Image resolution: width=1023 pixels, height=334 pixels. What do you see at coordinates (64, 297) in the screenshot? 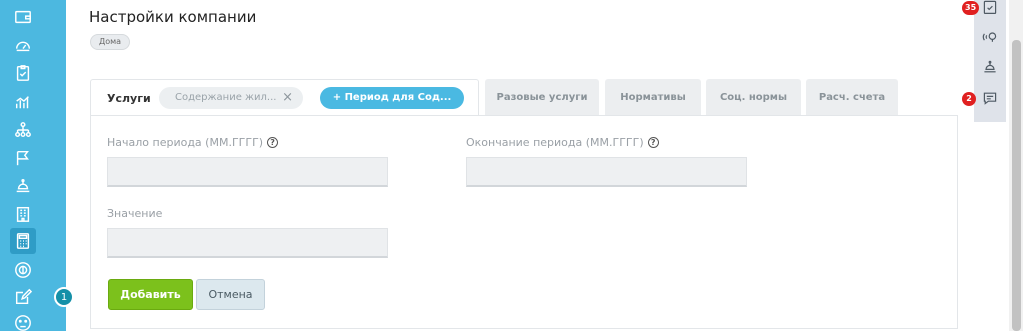
I see `notification-badge: 1` at bounding box center [64, 297].